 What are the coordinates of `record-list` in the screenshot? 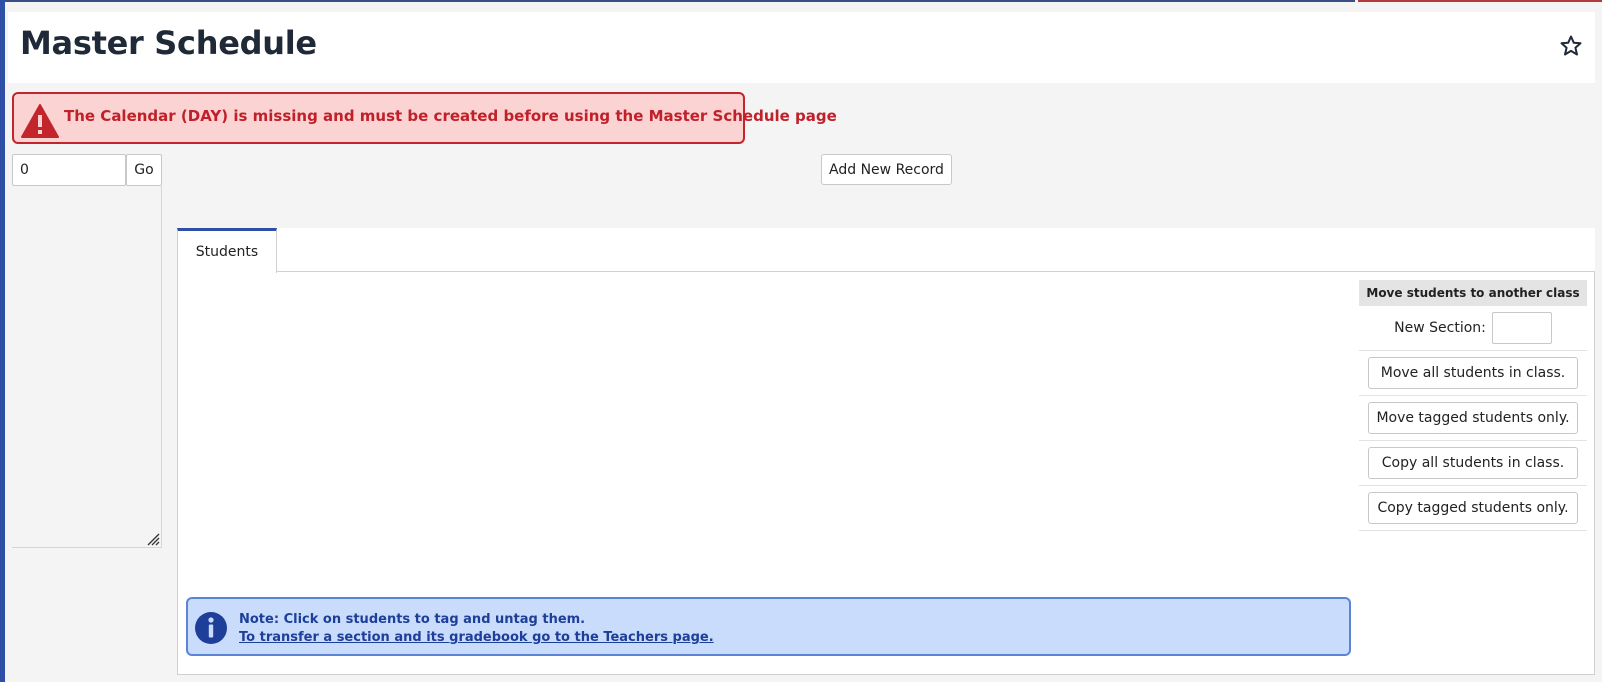 It's located at (87, 367).